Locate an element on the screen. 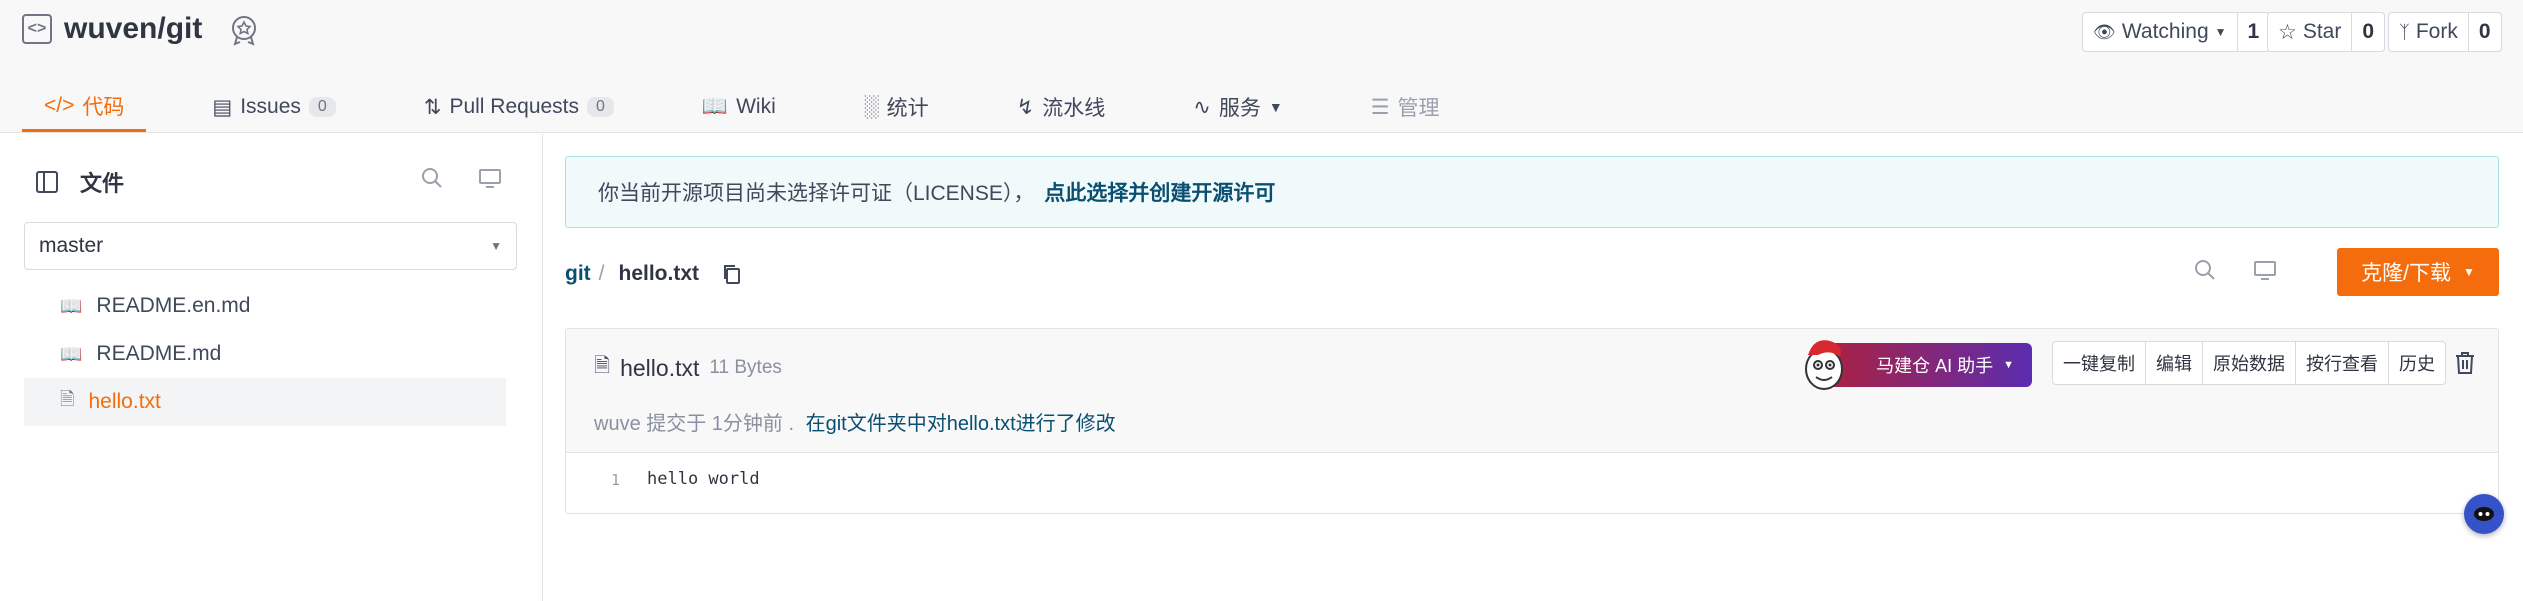  notice-text: 你当前开源项目尚未选择许可证（LICENSE）， is located at coordinates (816, 193).